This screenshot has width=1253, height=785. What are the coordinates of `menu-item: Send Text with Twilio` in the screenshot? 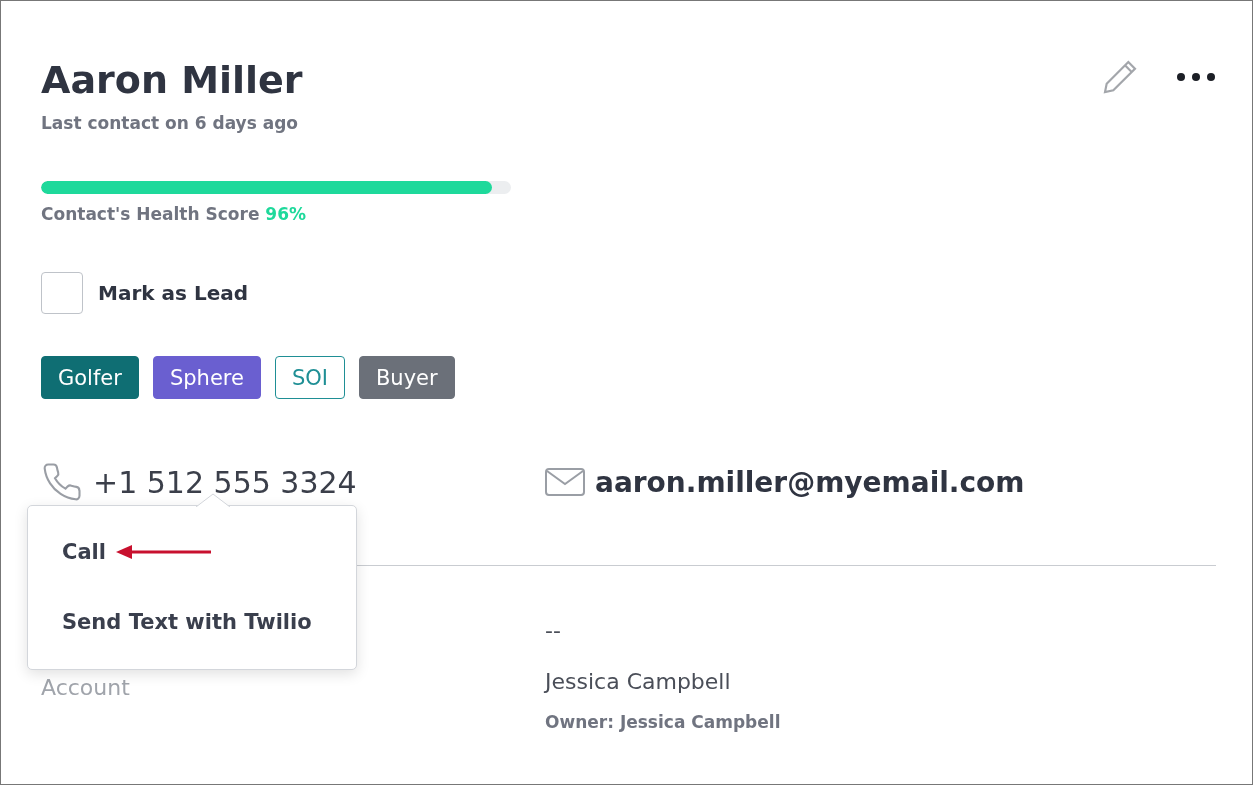 It's located at (187, 622).